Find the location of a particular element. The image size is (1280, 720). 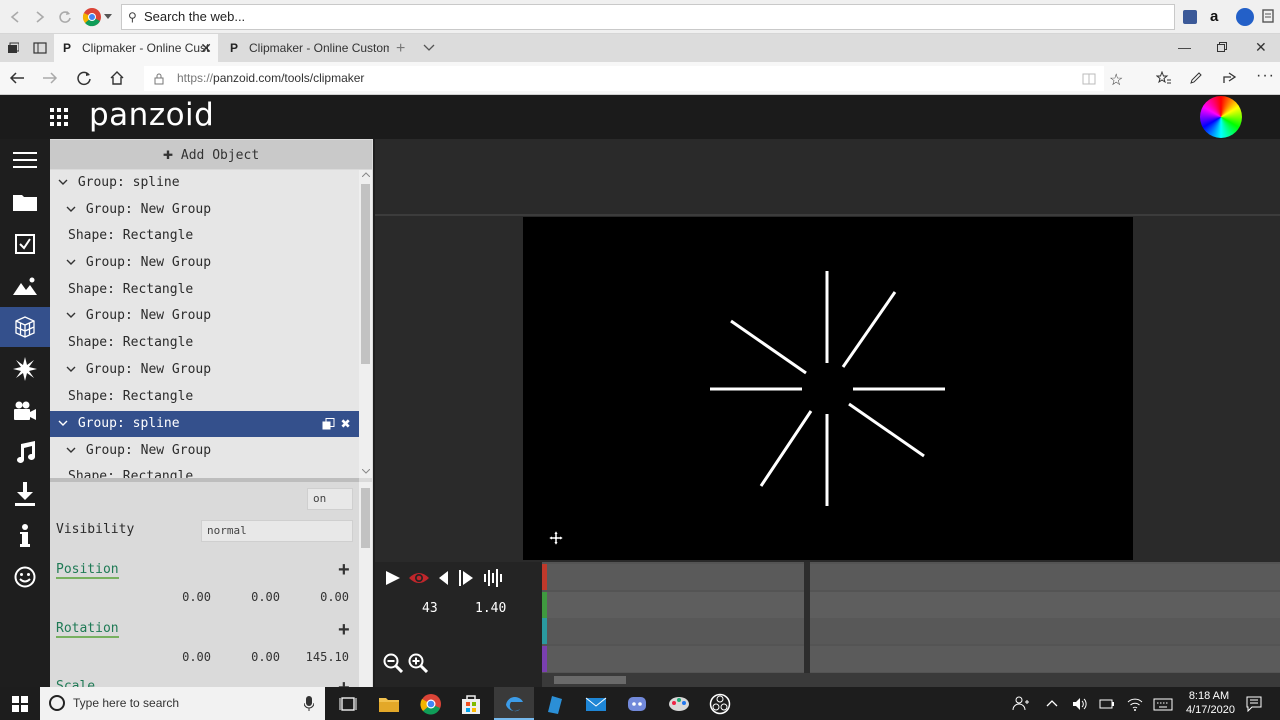

obs-icon is located at coordinates (720, 704).